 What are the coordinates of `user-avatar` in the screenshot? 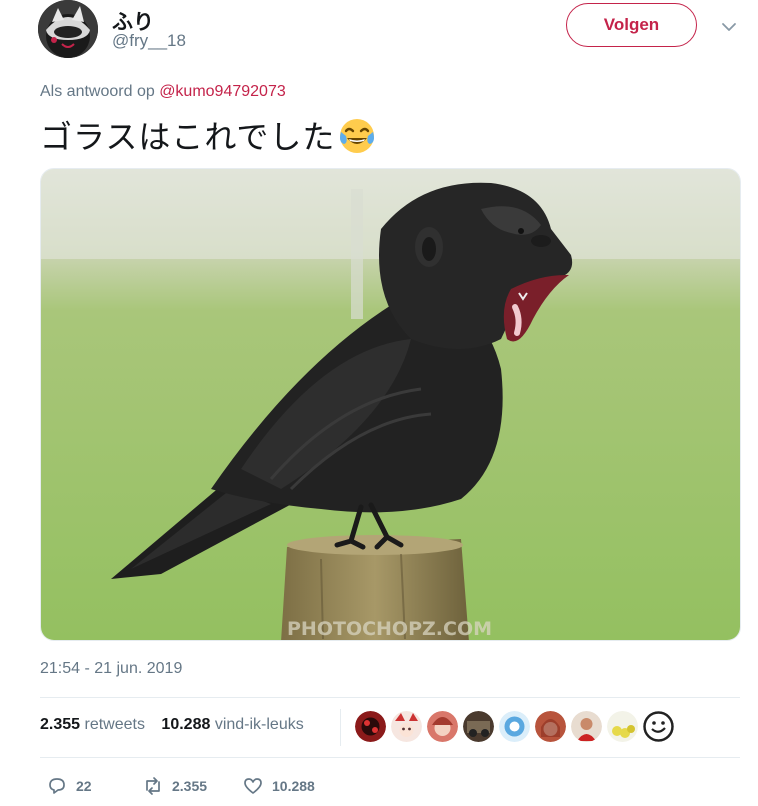 It's located at (68, 29).